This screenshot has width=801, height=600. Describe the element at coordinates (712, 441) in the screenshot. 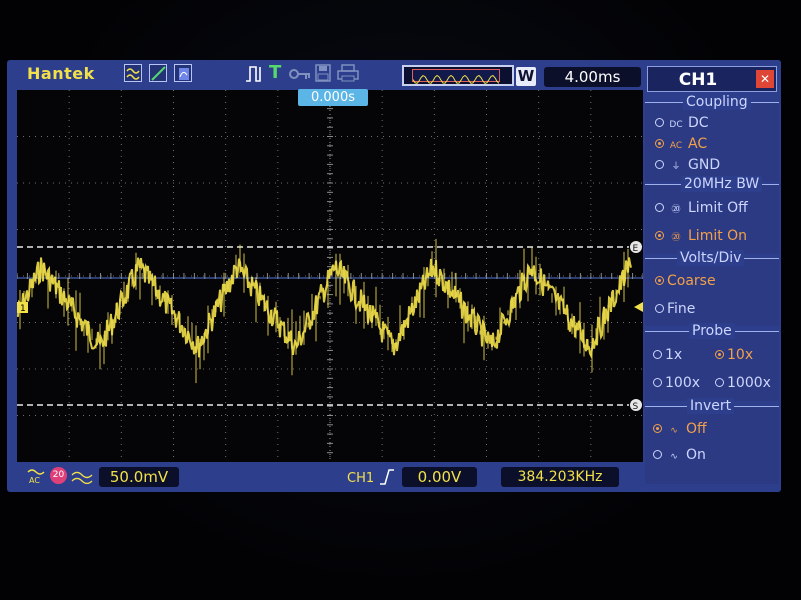

I see `invert-section: Invert ∿ Off ∿ On` at that location.